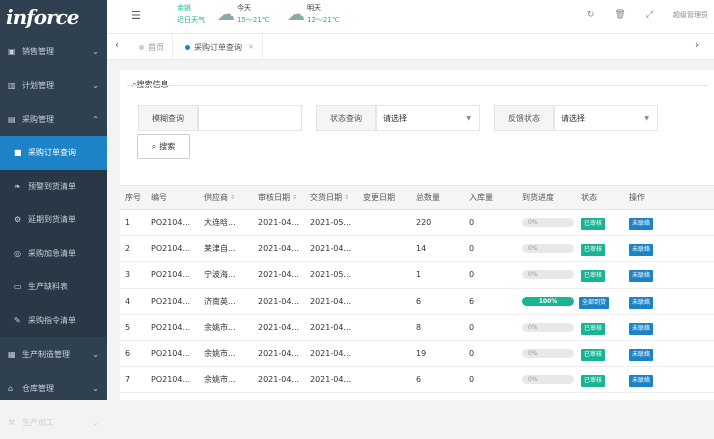  I want to click on sidebar-group-plan: ▥ 计划管理 ⌄, so click(53, 85).